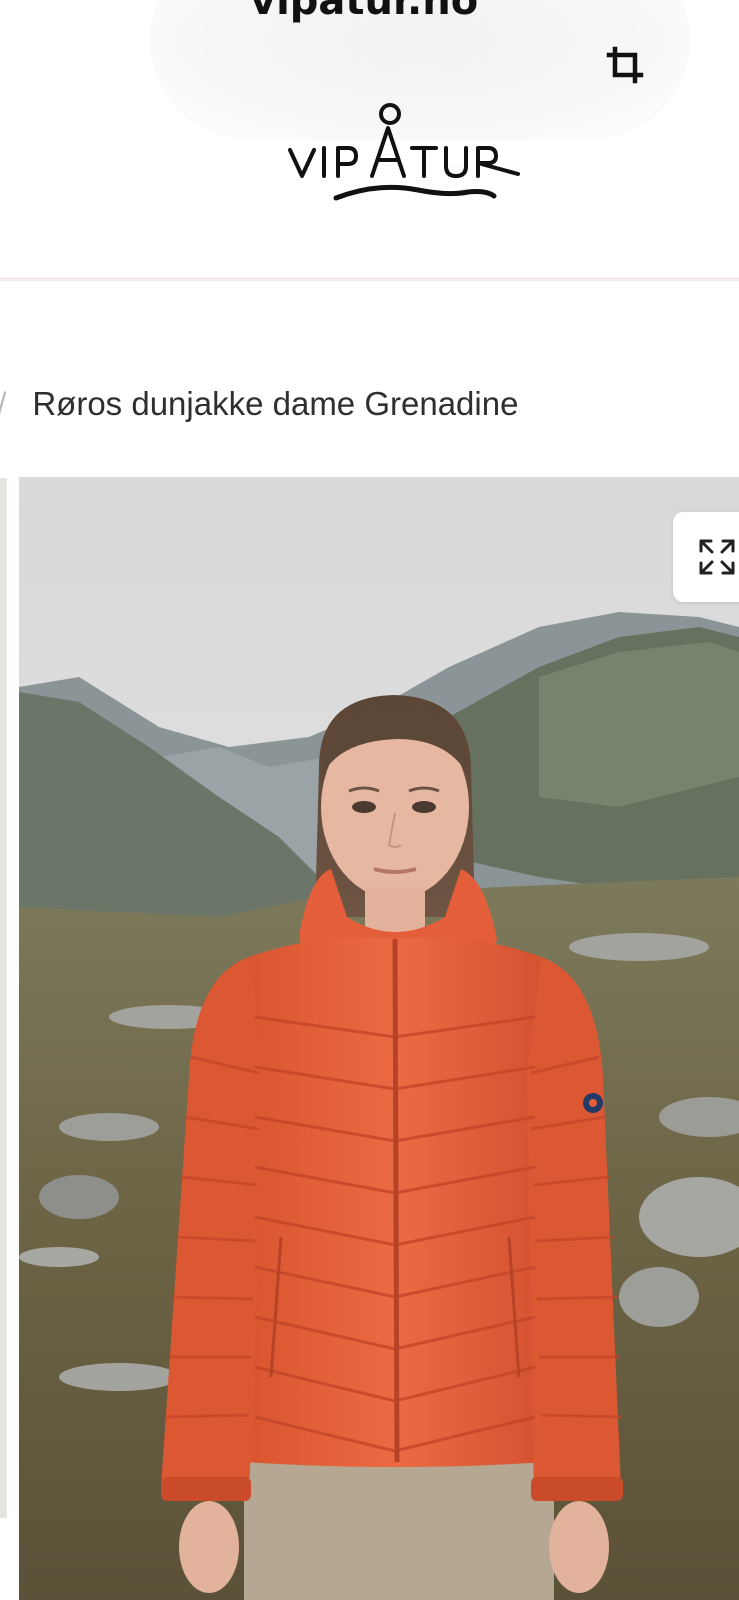 The height and width of the screenshot is (1600, 739). What do you see at coordinates (717, 557) in the screenshot?
I see `expand-icon` at bounding box center [717, 557].